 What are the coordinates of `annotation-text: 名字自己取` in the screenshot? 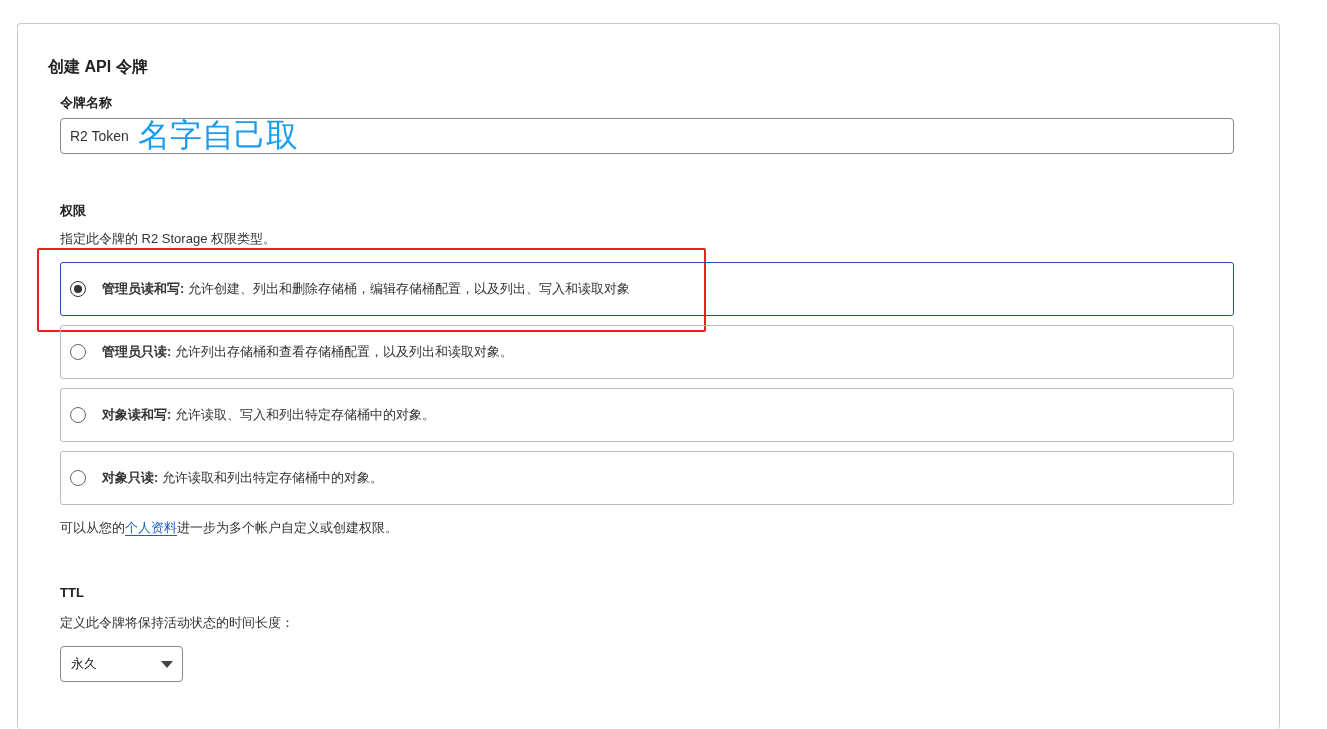 It's located at (218, 135).